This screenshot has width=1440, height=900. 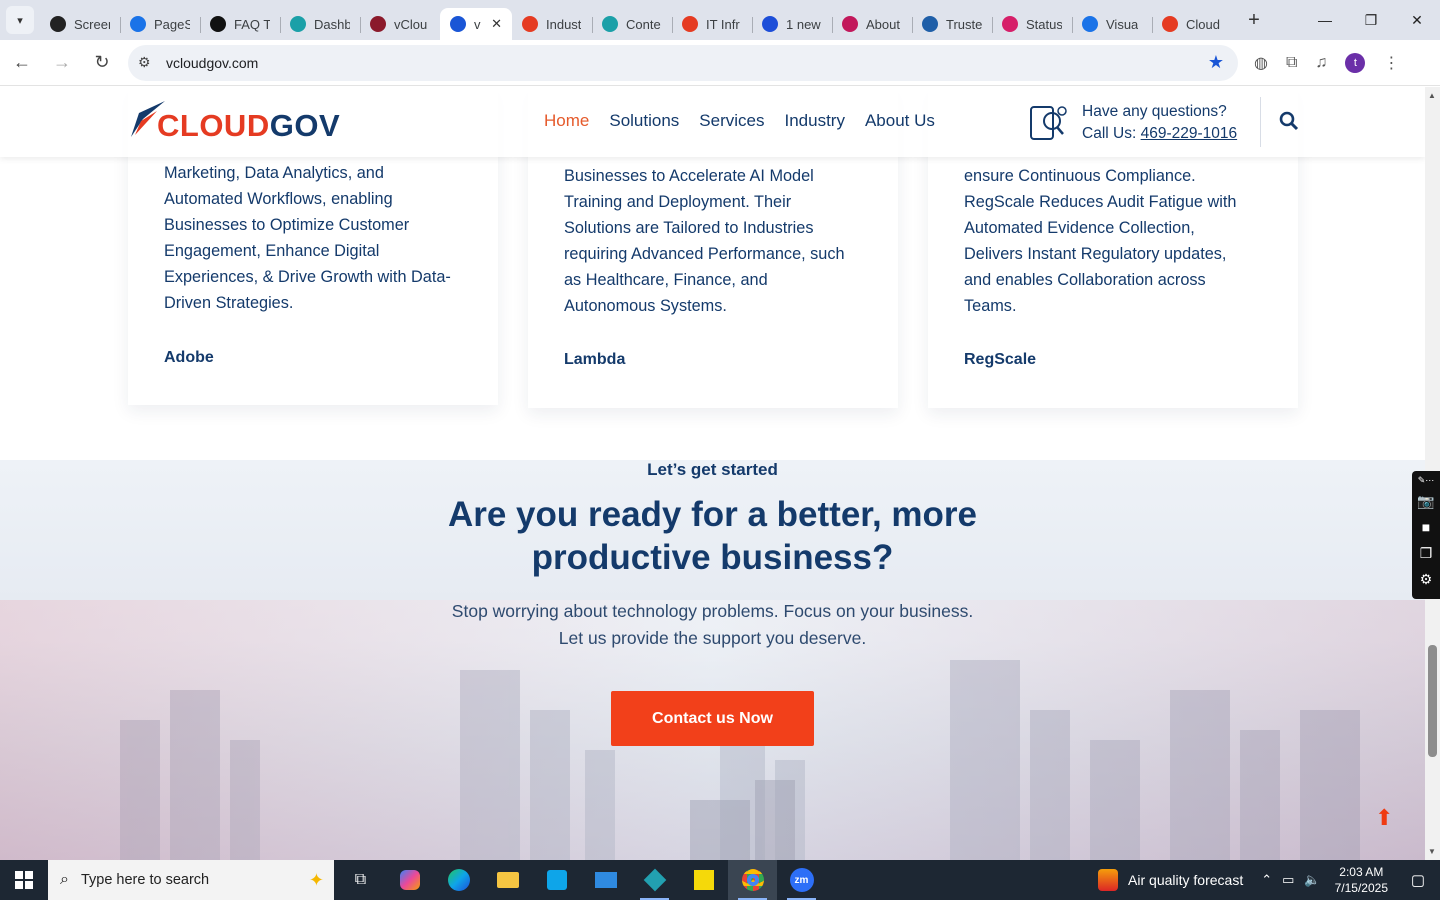 I want to click on show-hidden-icons-chevron-icon: ⌃, so click(x=1266, y=880).